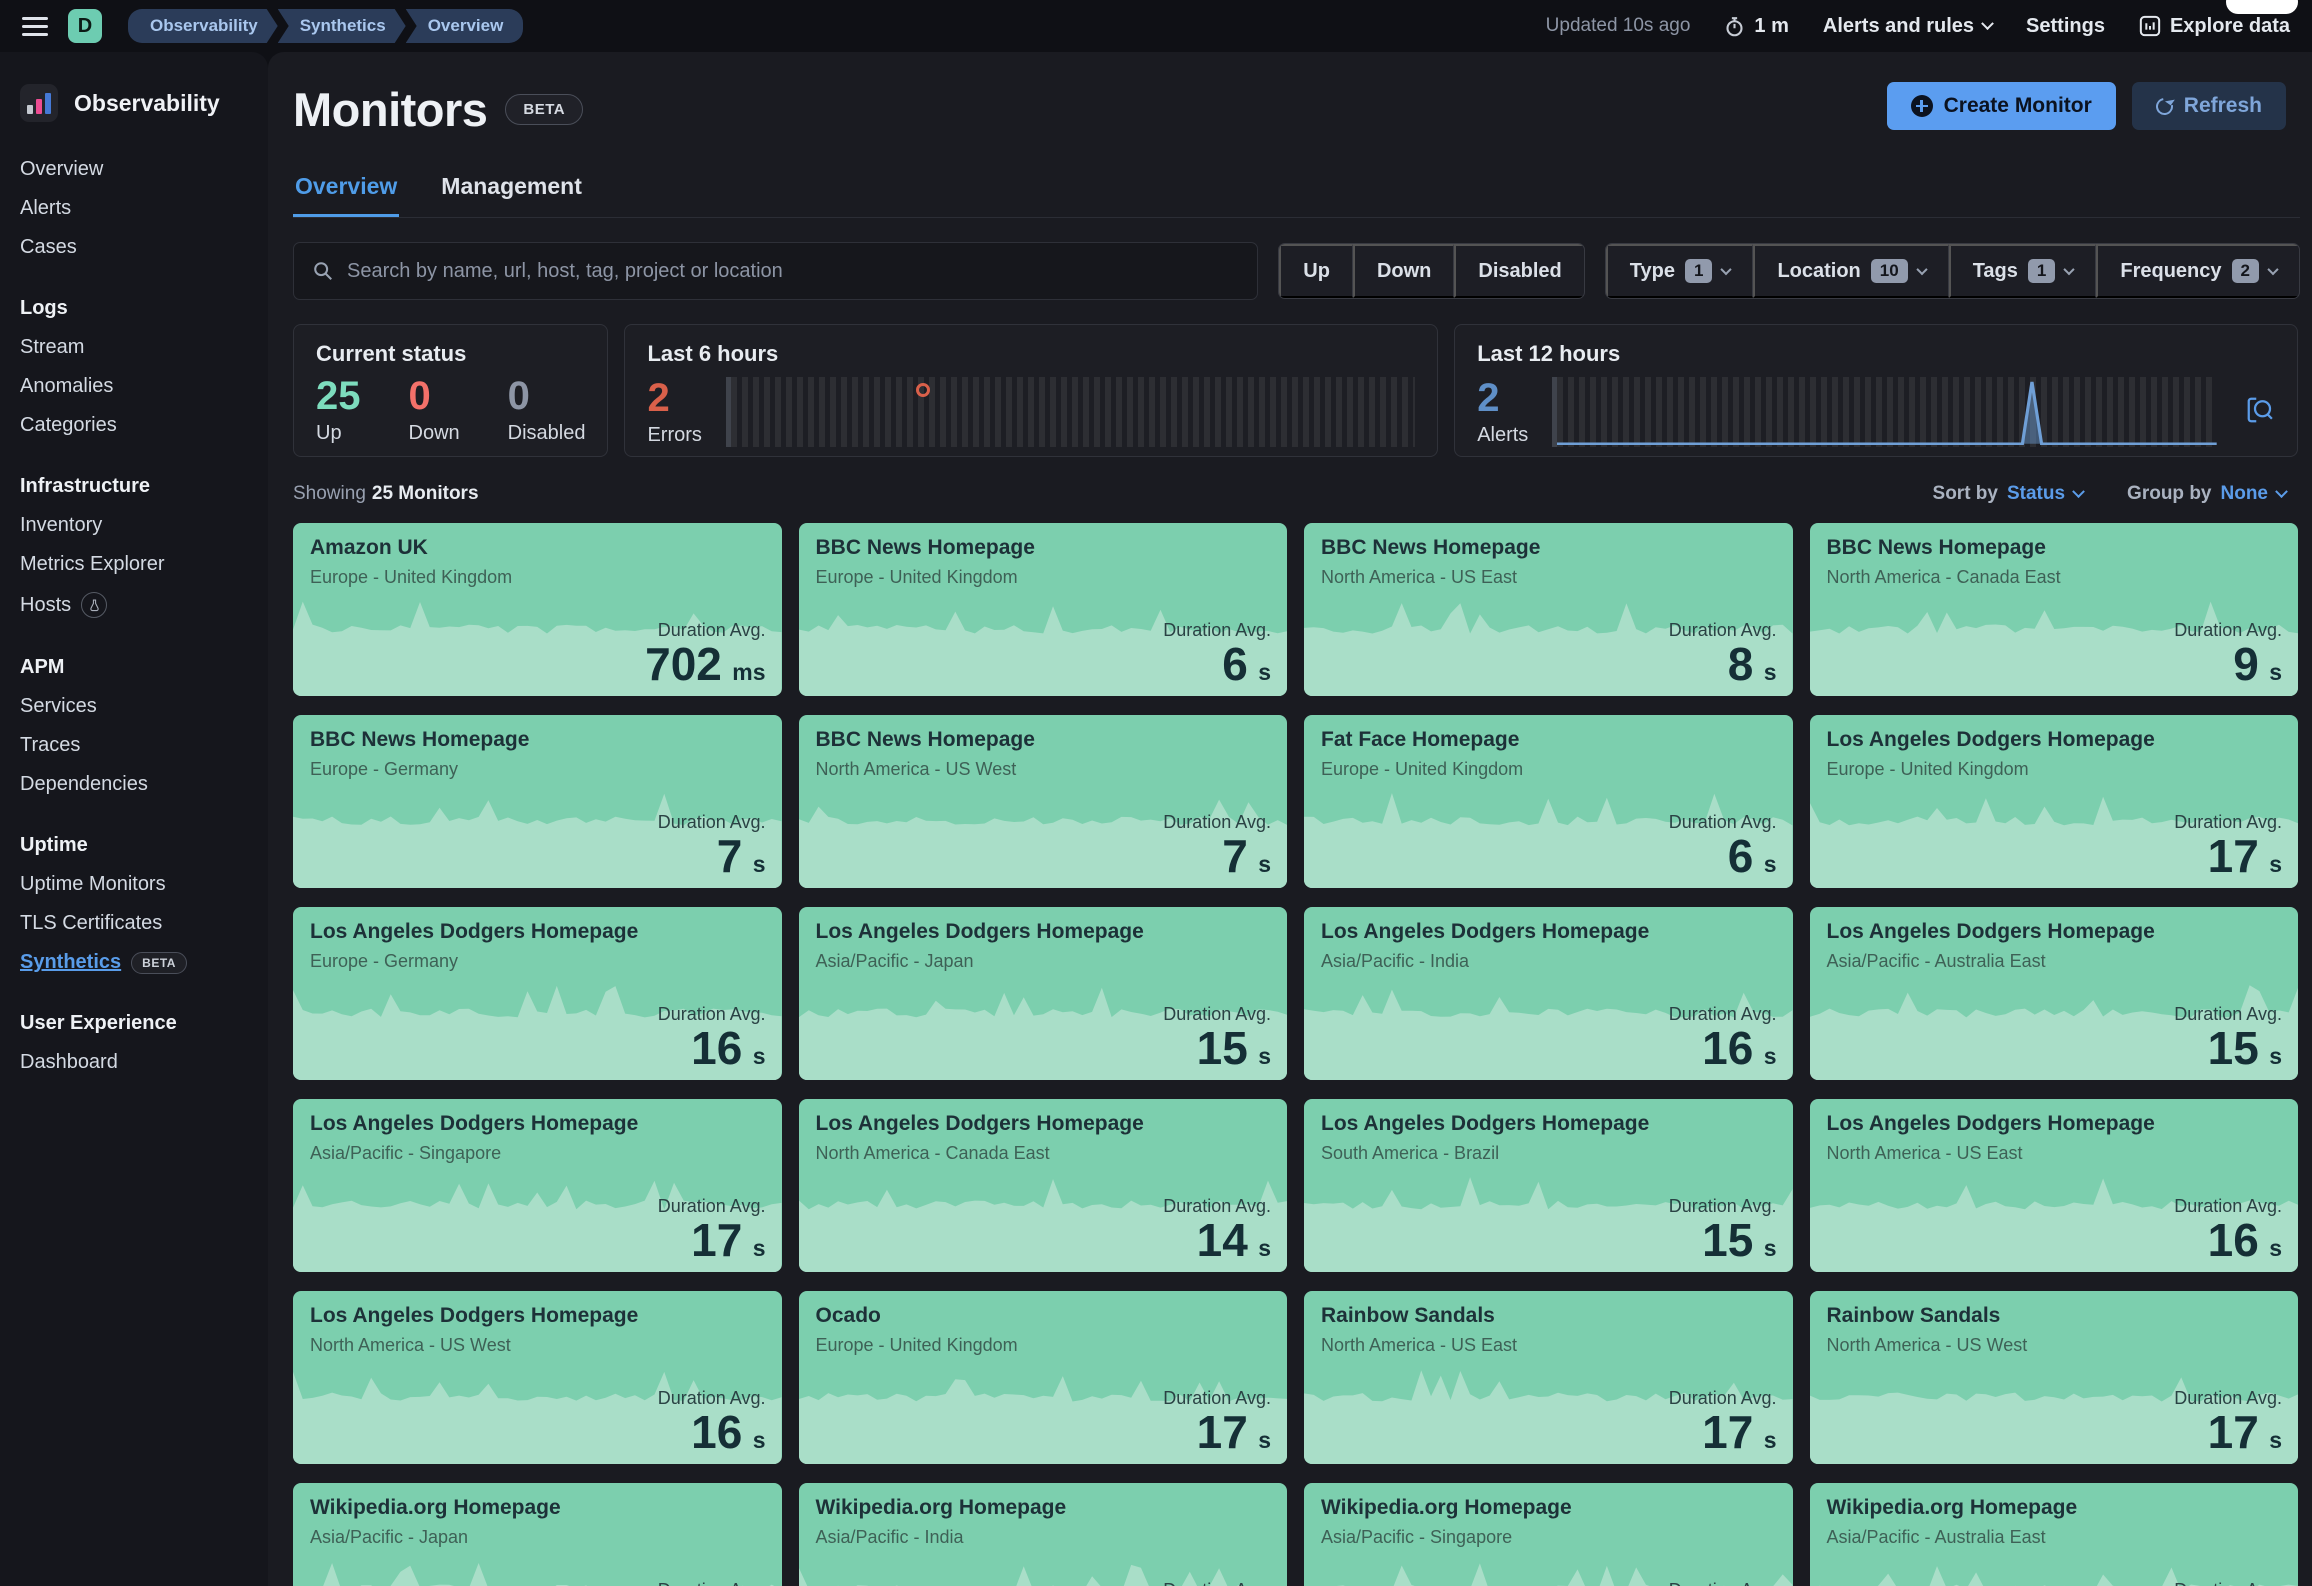 This screenshot has height=1586, width=2312. Describe the element at coordinates (85, 26) in the screenshot. I see `deployment-logo: D` at that location.